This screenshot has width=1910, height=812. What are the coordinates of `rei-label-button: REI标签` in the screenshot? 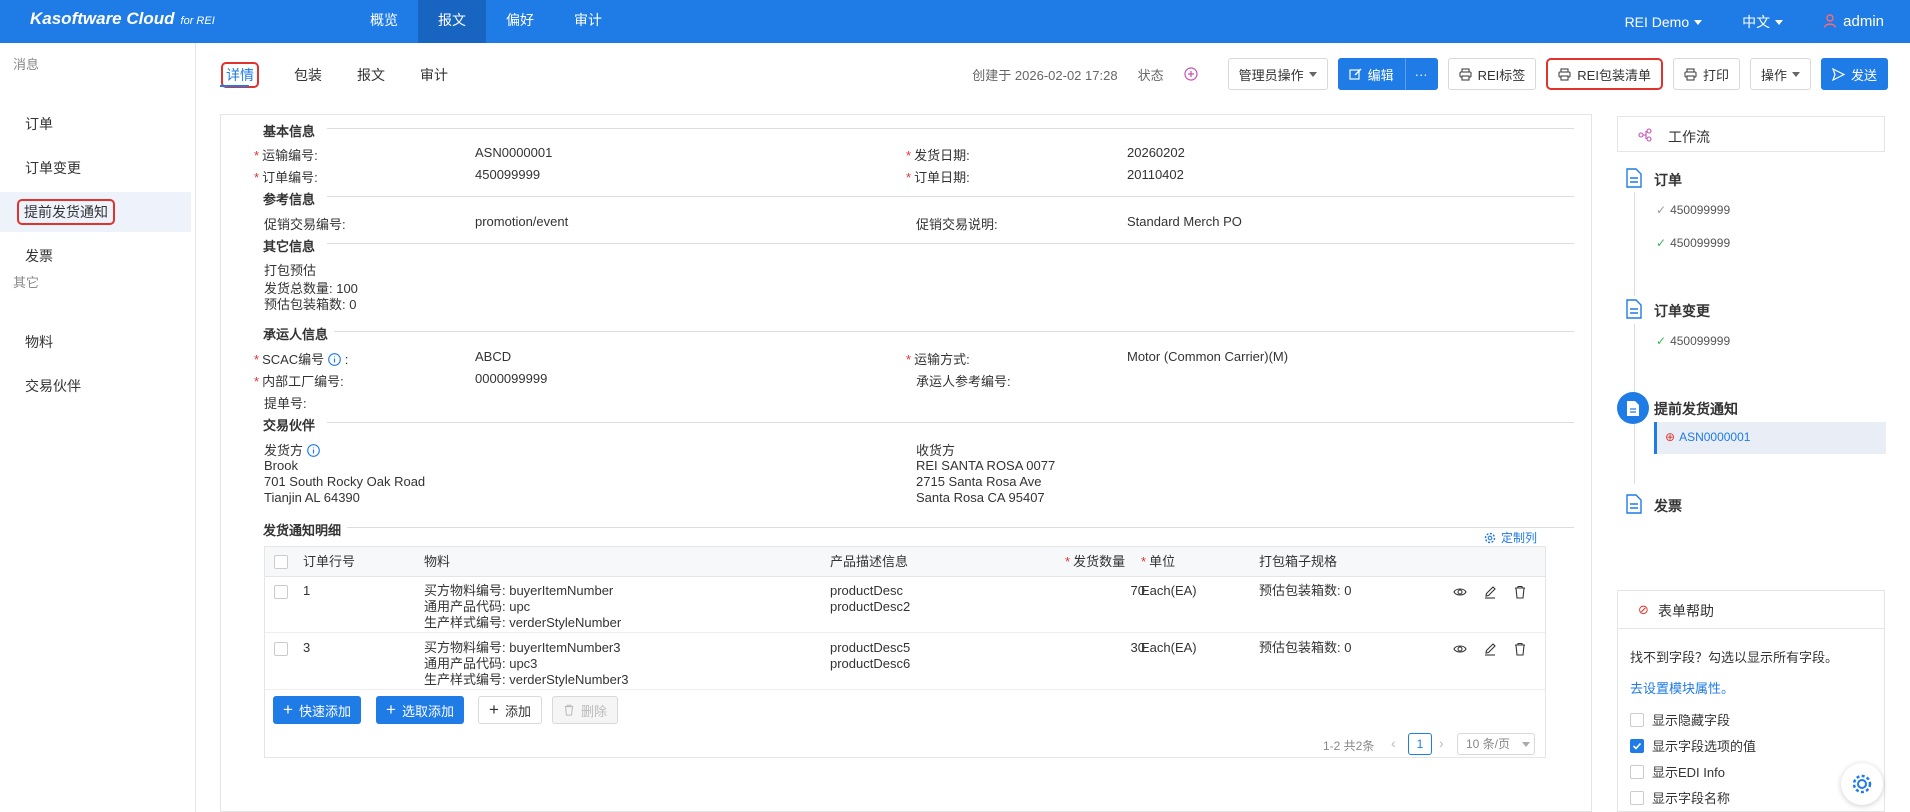 It's located at (1492, 74).